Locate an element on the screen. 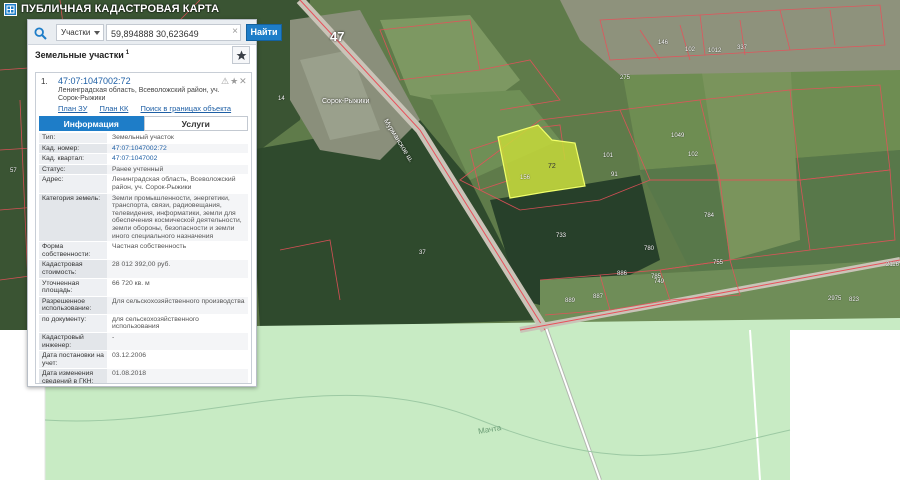  parcel-number-label: 2975 is located at coordinates (835, 299).